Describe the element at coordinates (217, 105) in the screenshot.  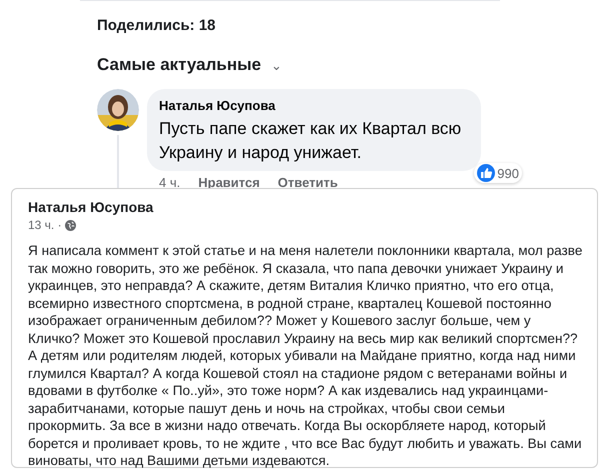
I see `comment-author: Наталья Юсупова` at that location.